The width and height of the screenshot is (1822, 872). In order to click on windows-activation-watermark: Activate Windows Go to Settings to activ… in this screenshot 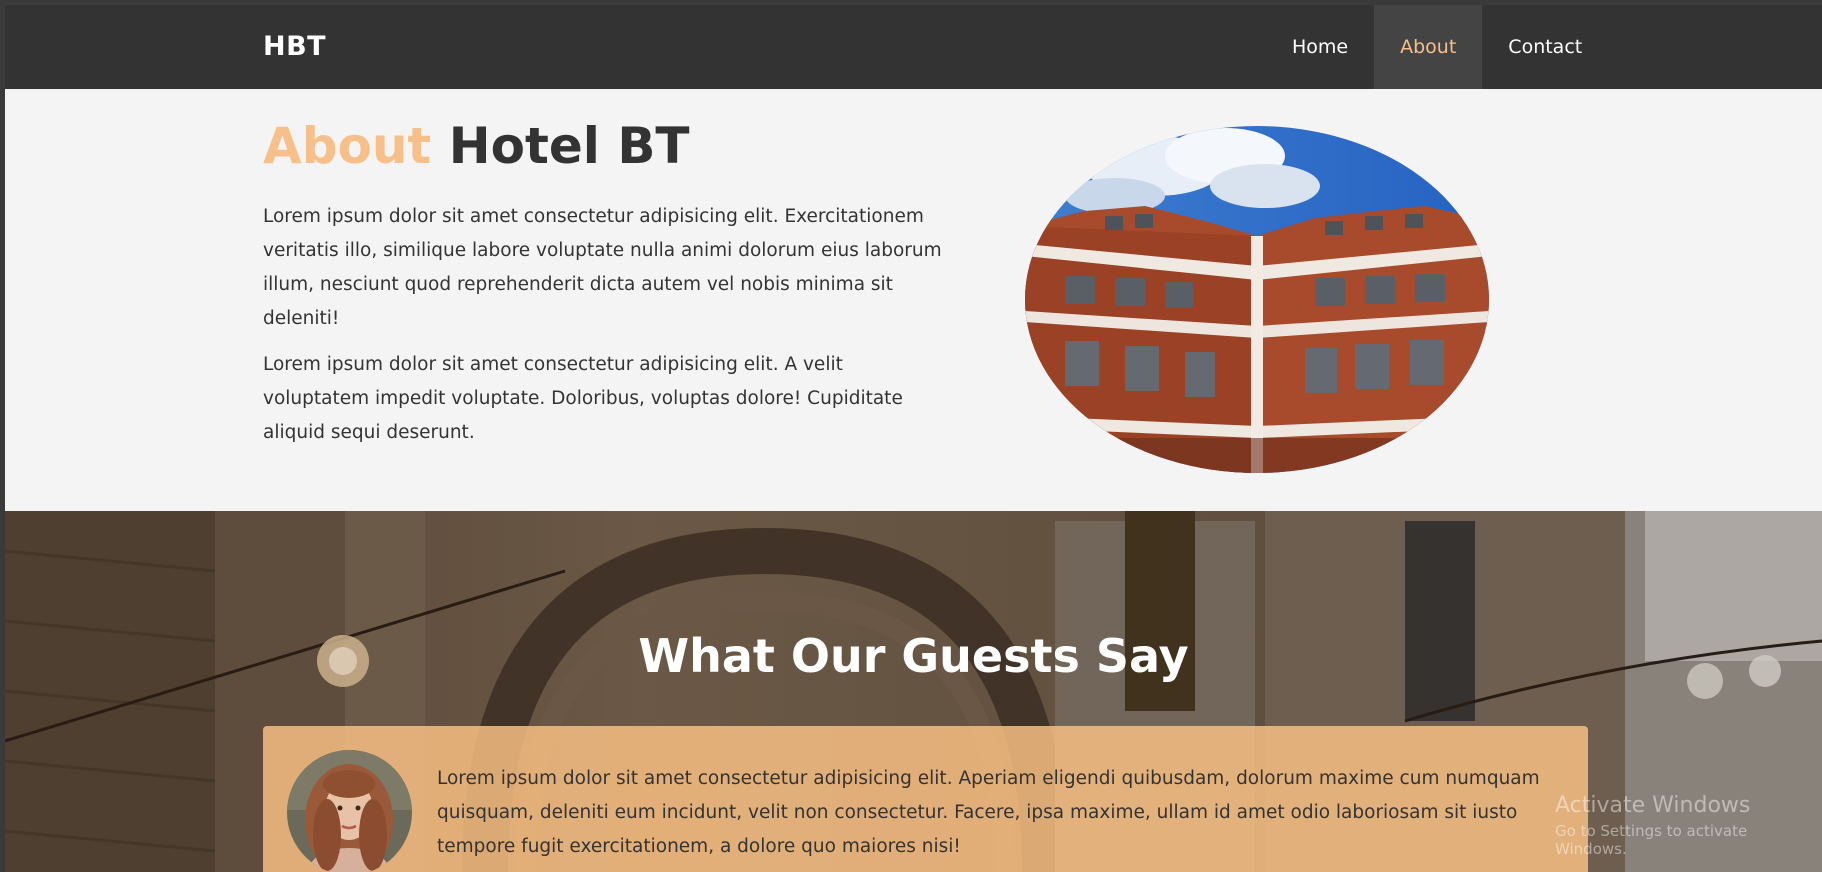, I will do `click(1688, 825)`.